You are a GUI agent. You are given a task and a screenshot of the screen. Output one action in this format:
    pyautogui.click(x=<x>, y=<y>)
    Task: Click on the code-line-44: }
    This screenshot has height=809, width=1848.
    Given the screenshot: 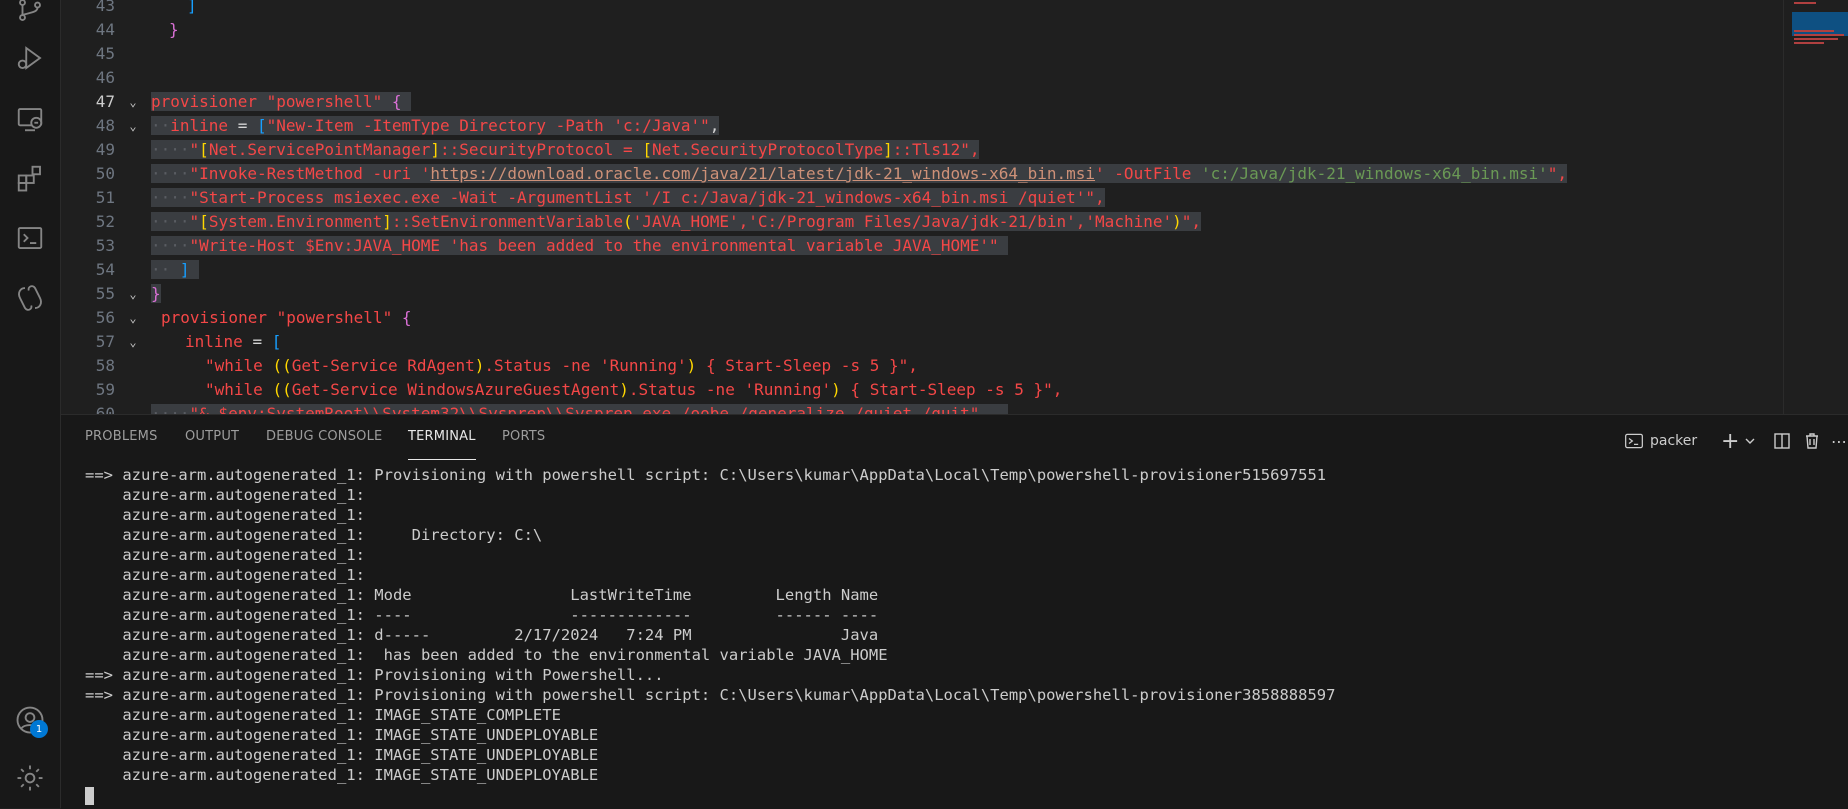 What is the action you would take?
    pyautogui.click(x=174, y=29)
    